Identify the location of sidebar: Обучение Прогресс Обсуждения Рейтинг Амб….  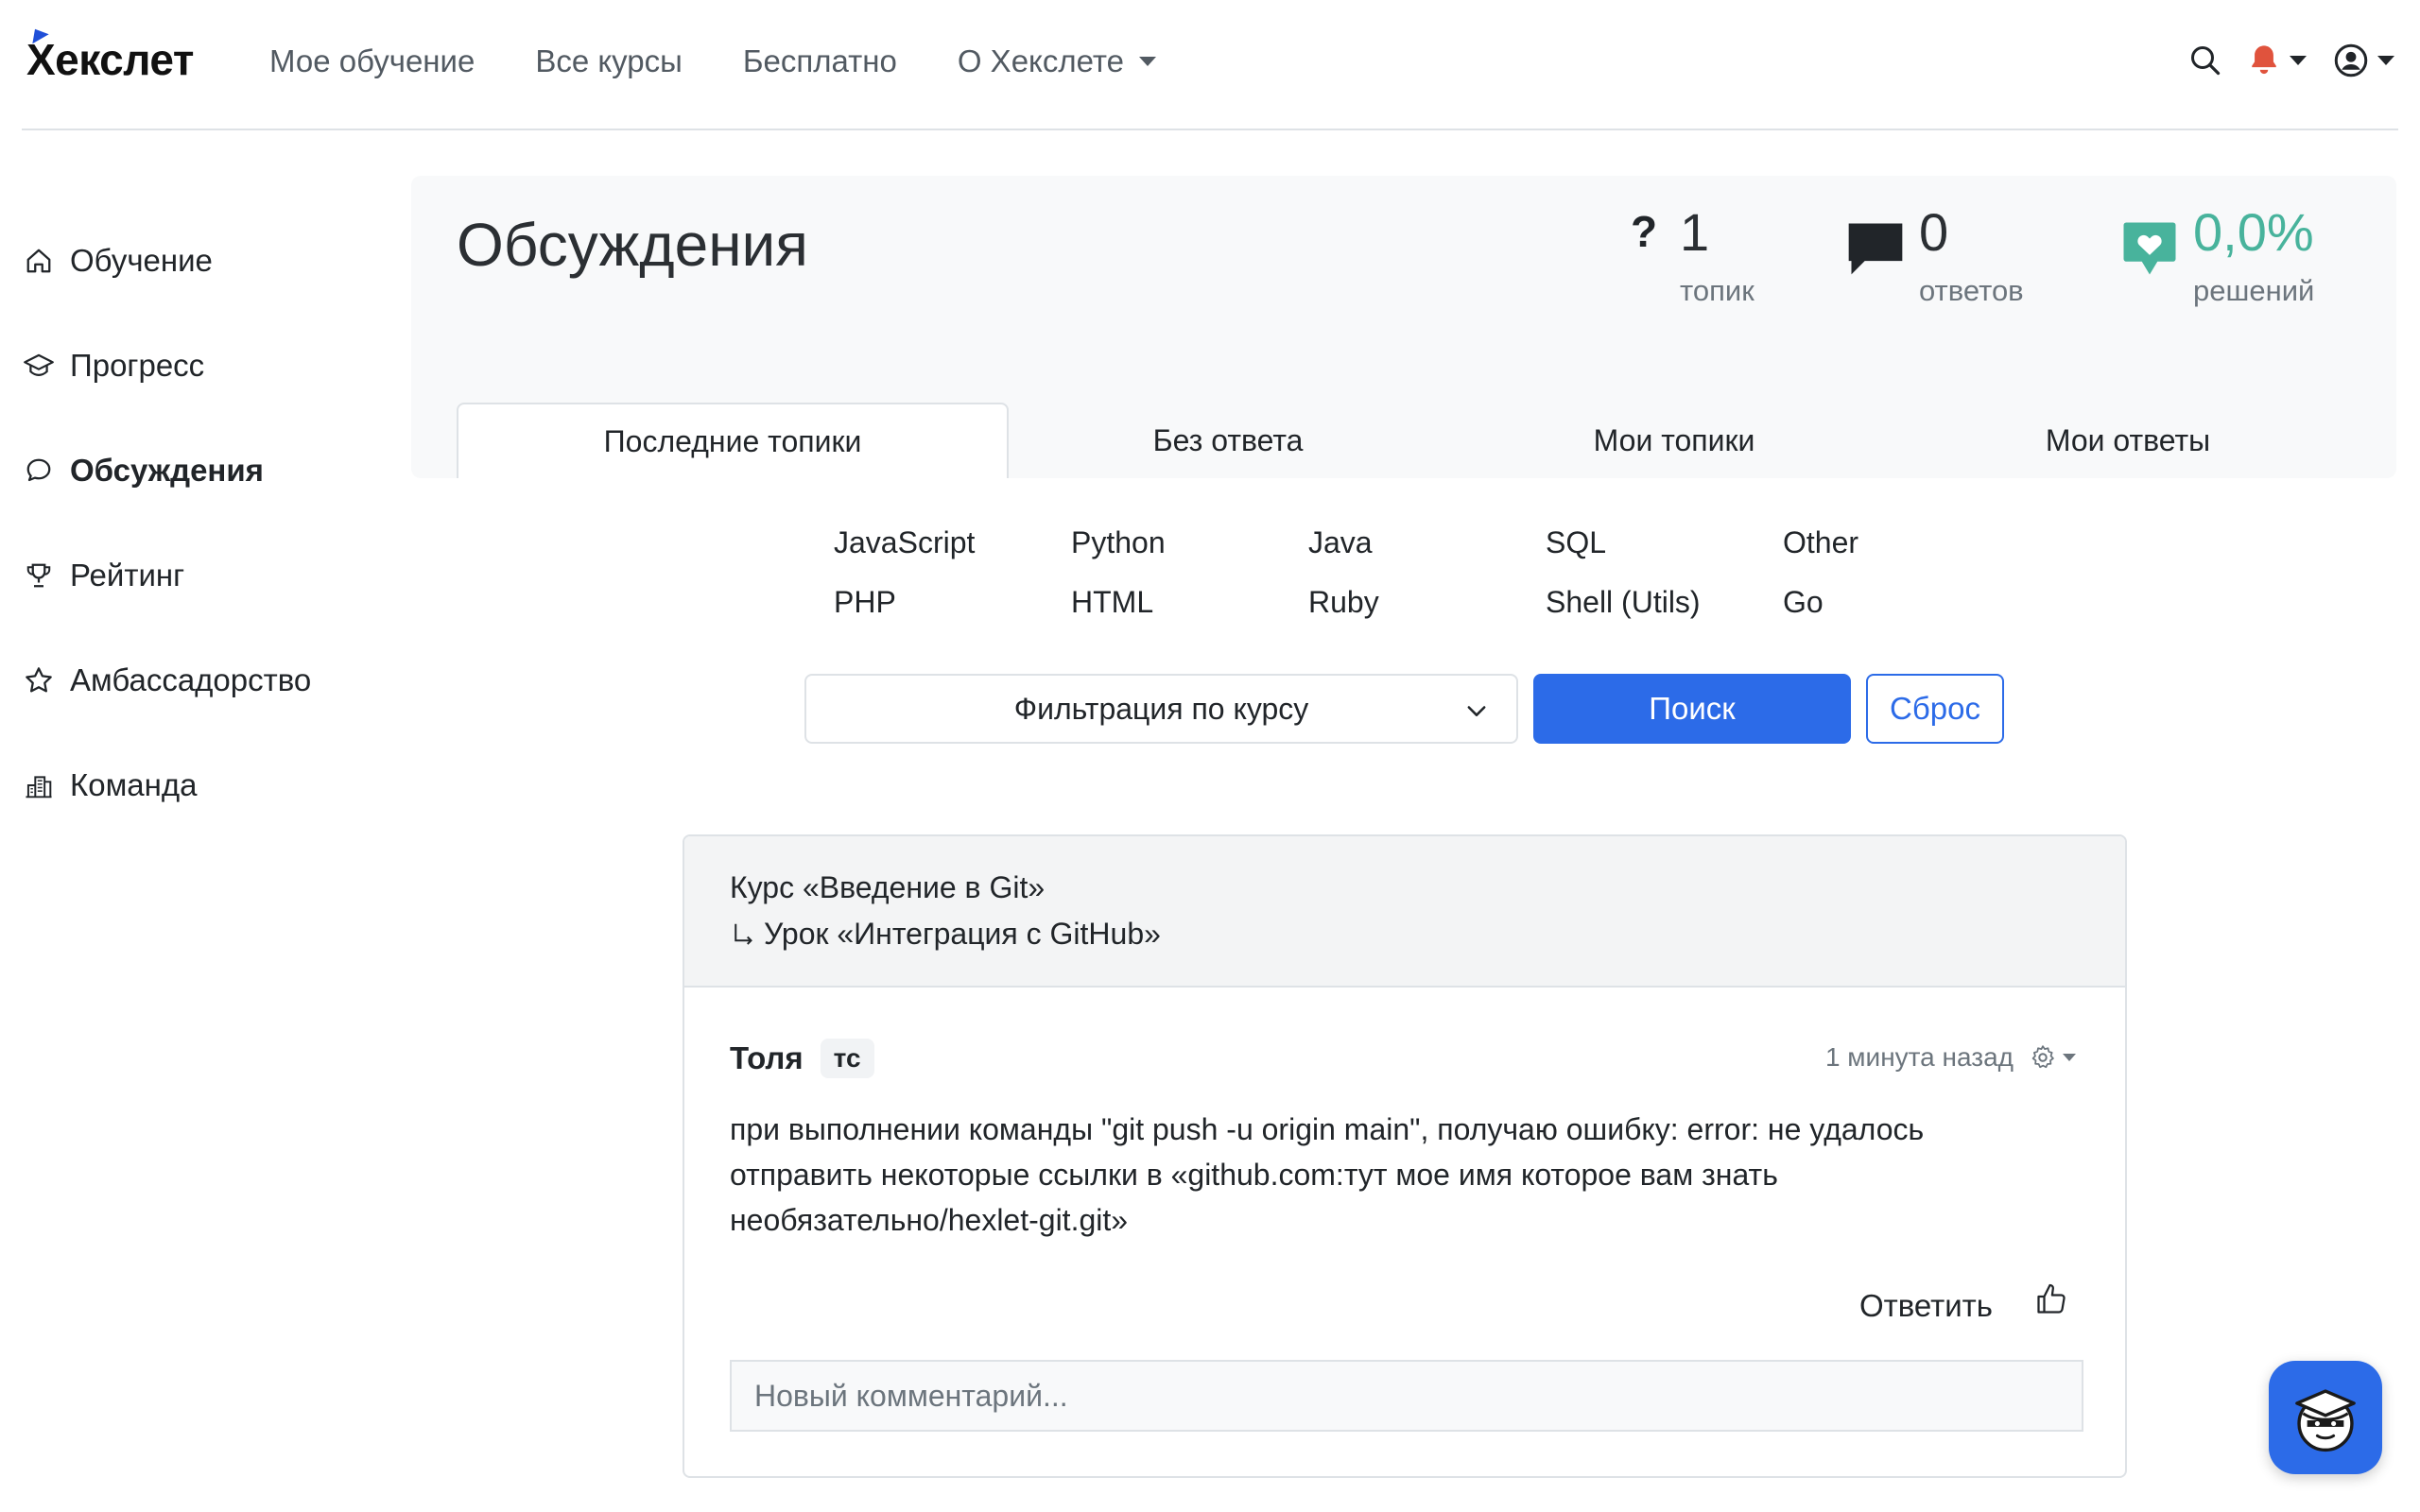
(201, 522).